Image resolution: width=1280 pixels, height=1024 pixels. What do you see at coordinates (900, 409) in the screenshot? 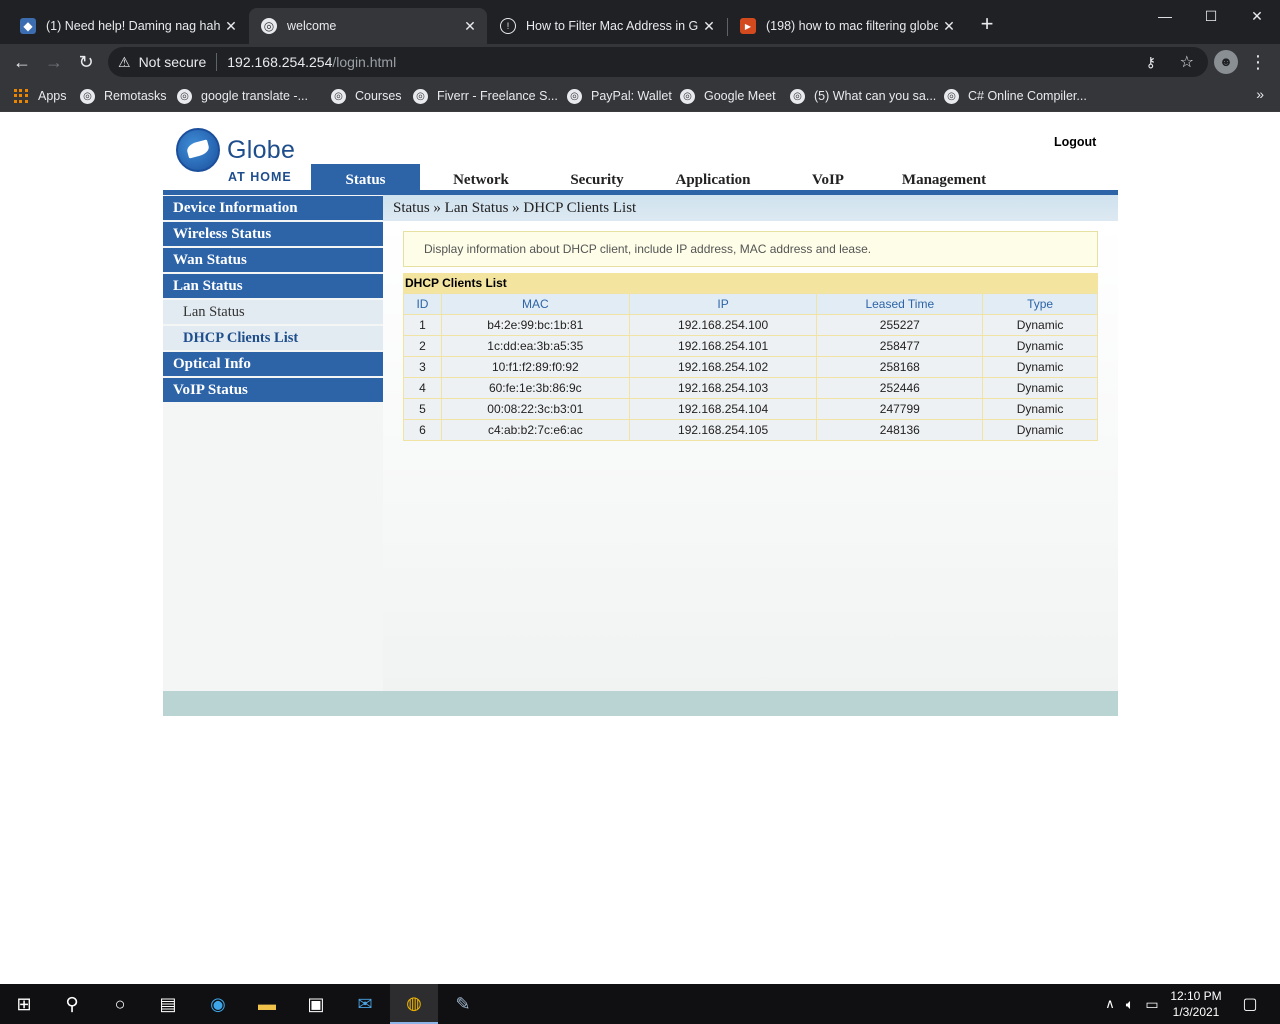
I see `cell-leased-time: 247799` at bounding box center [900, 409].